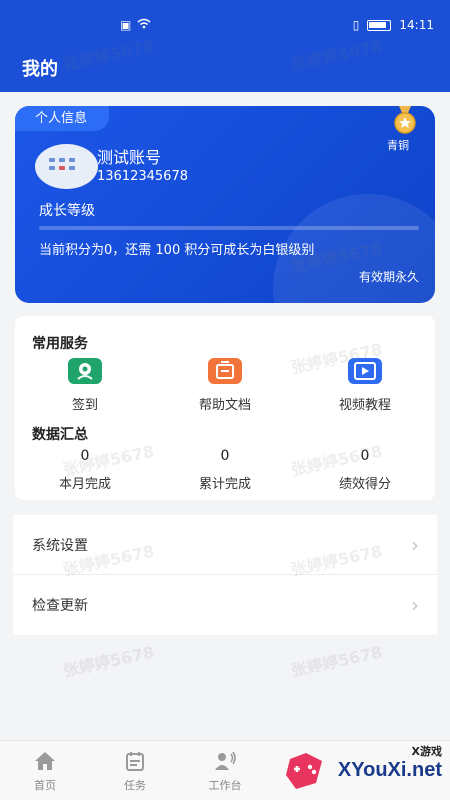 The image size is (450, 800). What do you see at coordinates (356, 25) in the screenshot?
I see `vibrate-icon: ▯` at bounding box center [356, 25].